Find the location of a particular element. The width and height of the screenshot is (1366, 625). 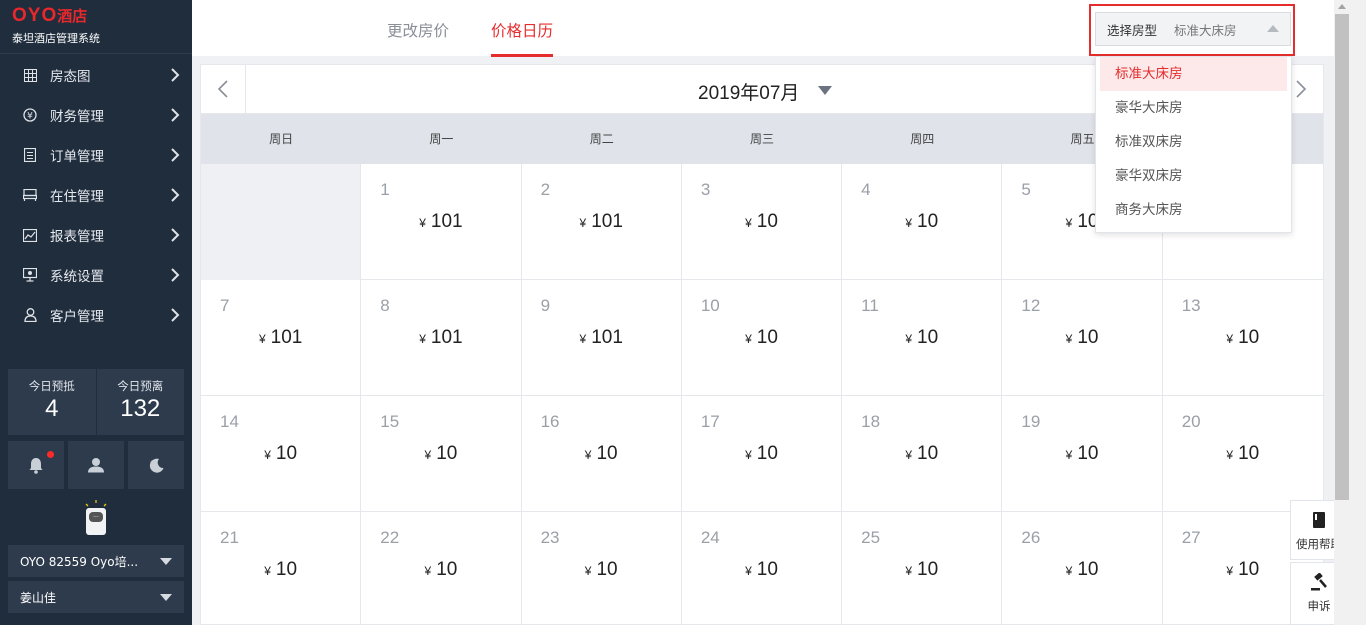

room-type-option: 标准大床房 is located at coordinates (1193, 74).